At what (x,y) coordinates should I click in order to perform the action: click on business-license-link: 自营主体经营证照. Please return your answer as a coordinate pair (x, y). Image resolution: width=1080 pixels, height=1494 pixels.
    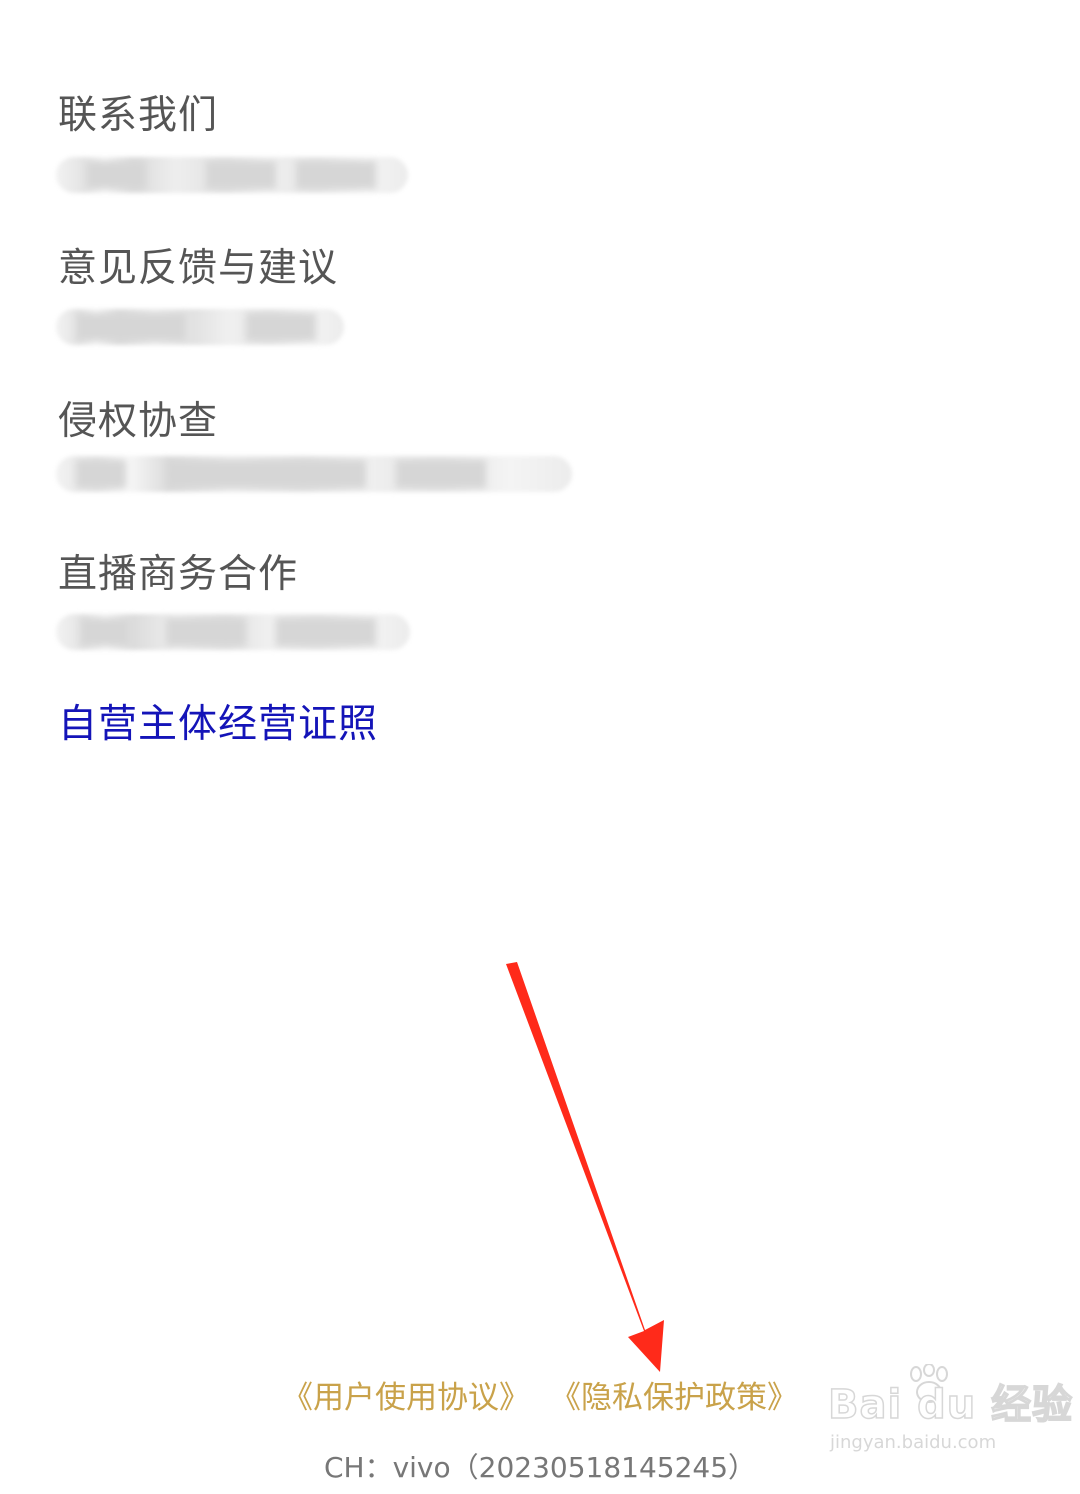
    Looking at the image, I should click on (218, 721).